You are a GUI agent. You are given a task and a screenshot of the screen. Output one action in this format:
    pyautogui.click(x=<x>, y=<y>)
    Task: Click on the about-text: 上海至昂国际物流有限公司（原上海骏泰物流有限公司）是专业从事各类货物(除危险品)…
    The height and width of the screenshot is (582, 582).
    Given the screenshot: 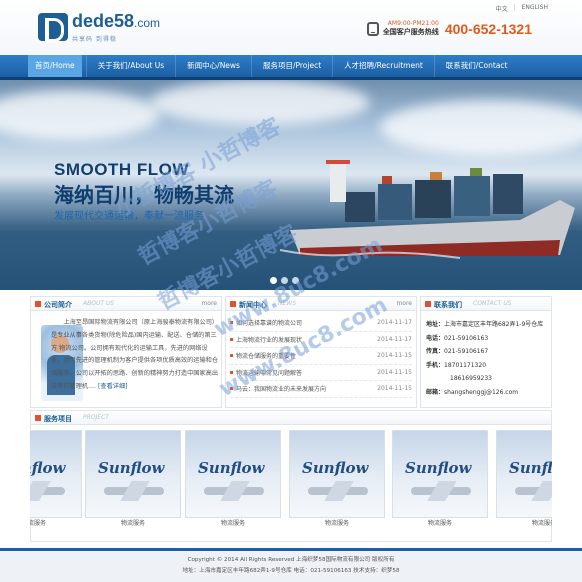 What is the action you would take?
    pyautogui.click(x=135, y=355)
    